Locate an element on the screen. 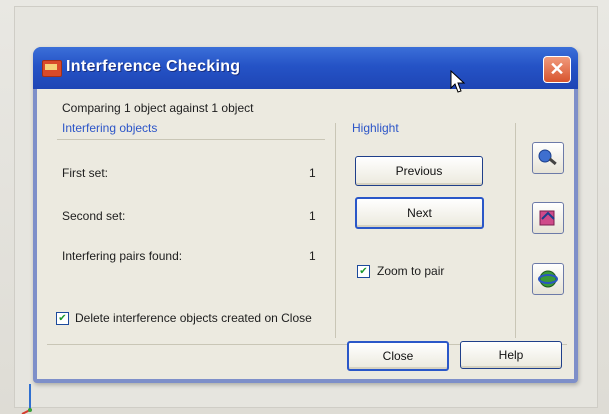 This screenshot has height=414, width=609. mouse-cursor-icon is located at coordinates (458, 81).